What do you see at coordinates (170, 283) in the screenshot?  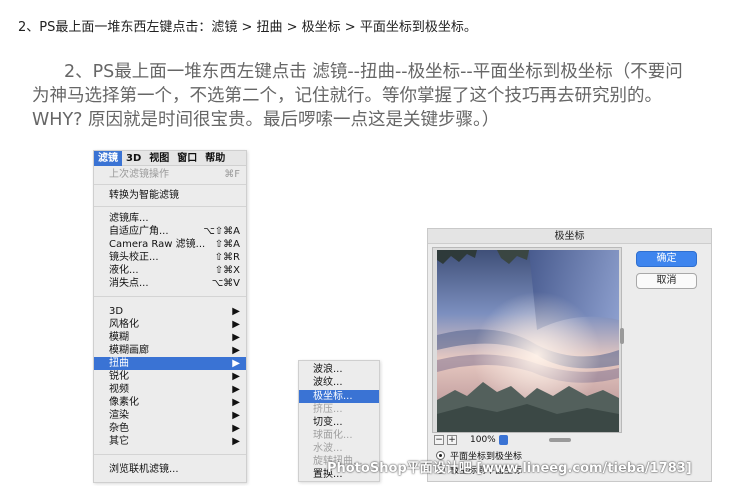 I see `menu-item-vanishing-point: 消失点... ⌥⌘V` at bounding box center [170, 283].